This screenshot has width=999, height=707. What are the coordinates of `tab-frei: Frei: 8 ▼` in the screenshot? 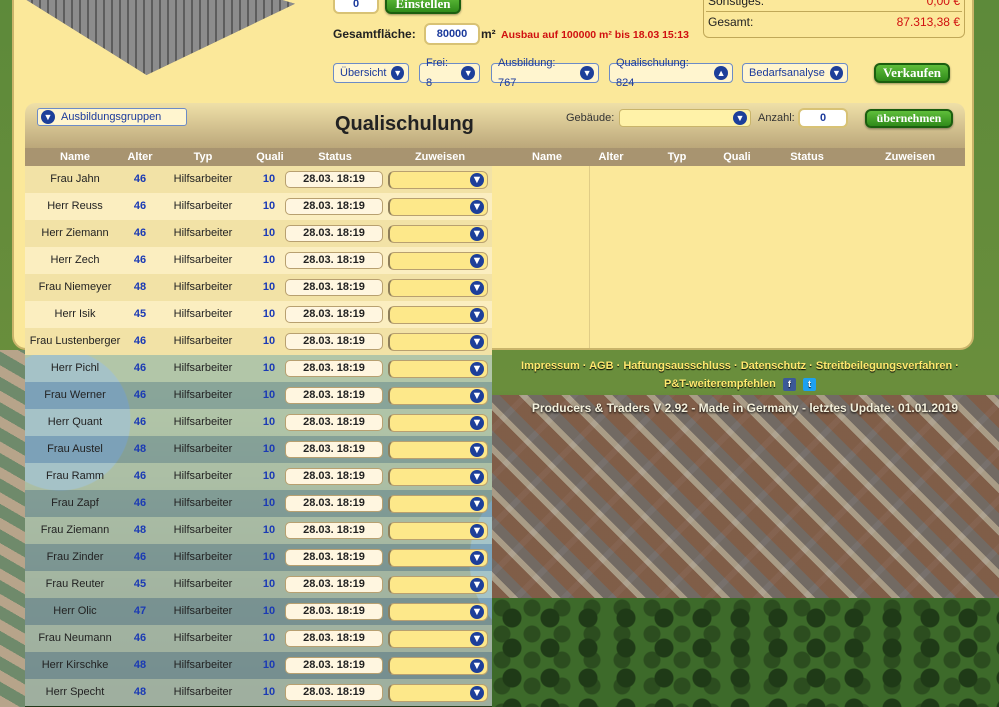 It's located at (449, 73).